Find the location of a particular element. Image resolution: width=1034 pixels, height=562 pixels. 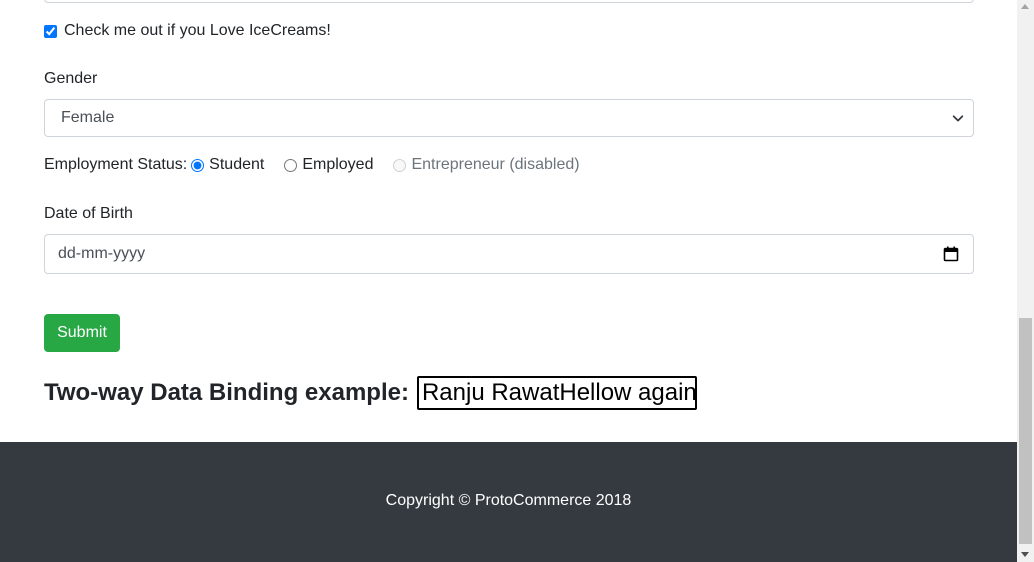

icecream-check-row: Check me out if you Love IceCreams! is located at coordinates (187, 31).